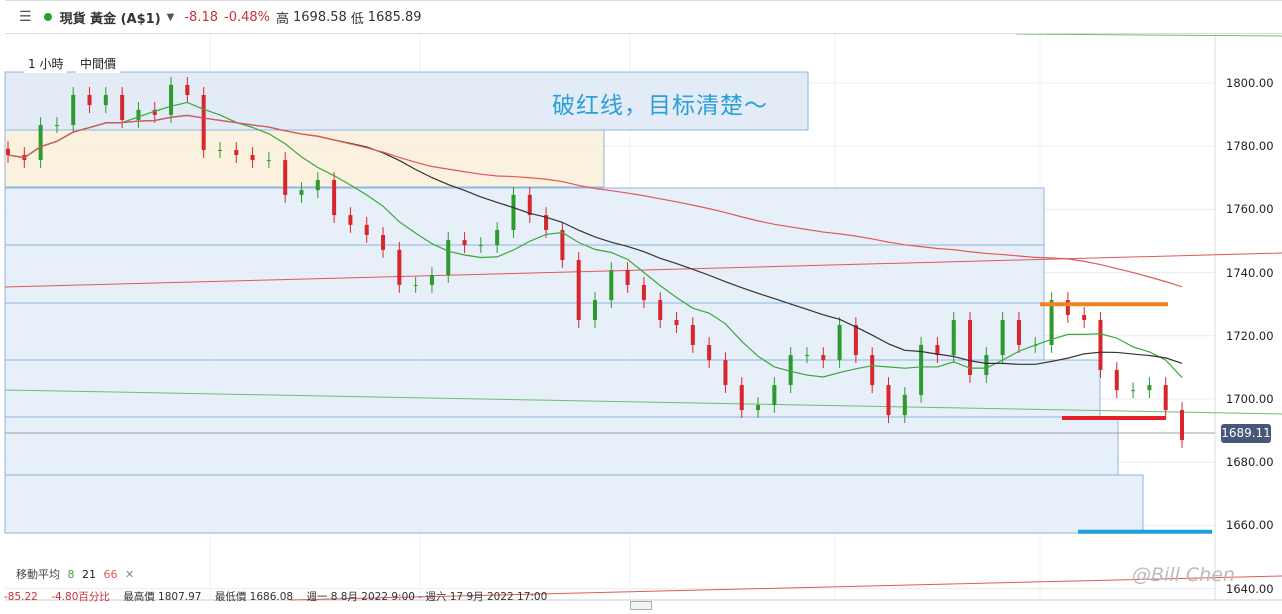  I want to click on y-tick-label: 1720.00, so click(1250, 335).